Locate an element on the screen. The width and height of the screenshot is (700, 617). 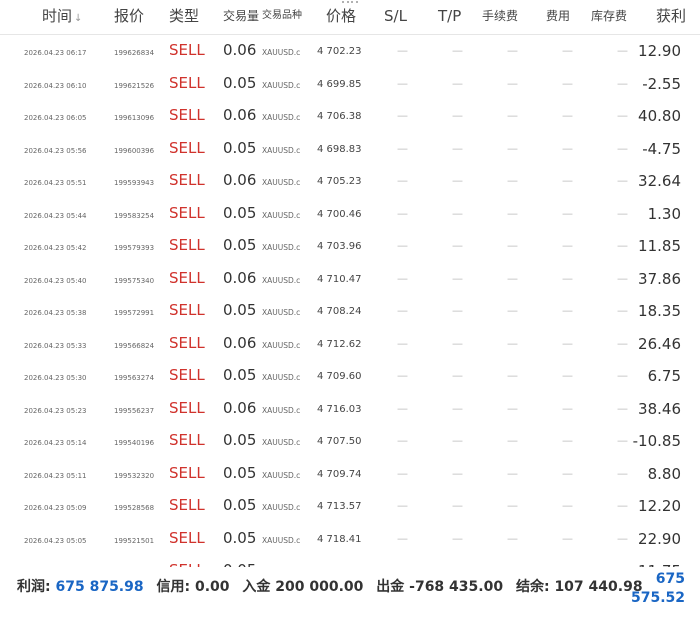
withdraw-value: -768 435.00 is located at coordinates (456, 587).